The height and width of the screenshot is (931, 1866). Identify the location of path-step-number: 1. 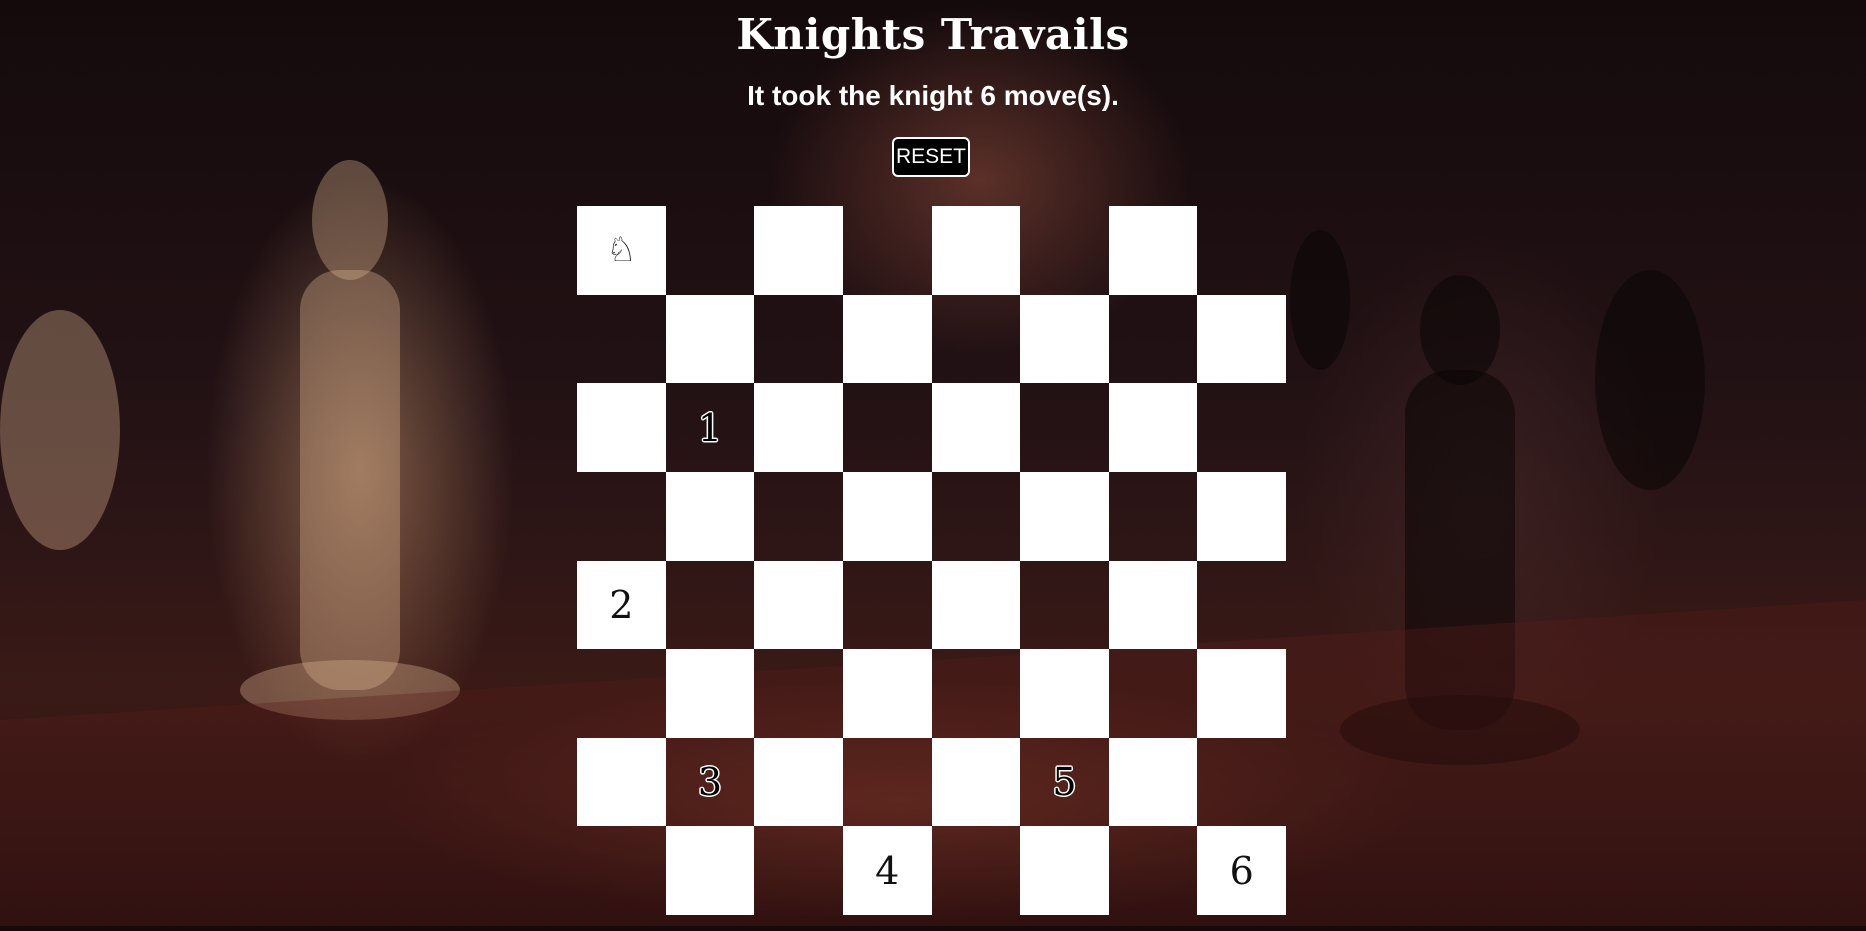
(710, 427).